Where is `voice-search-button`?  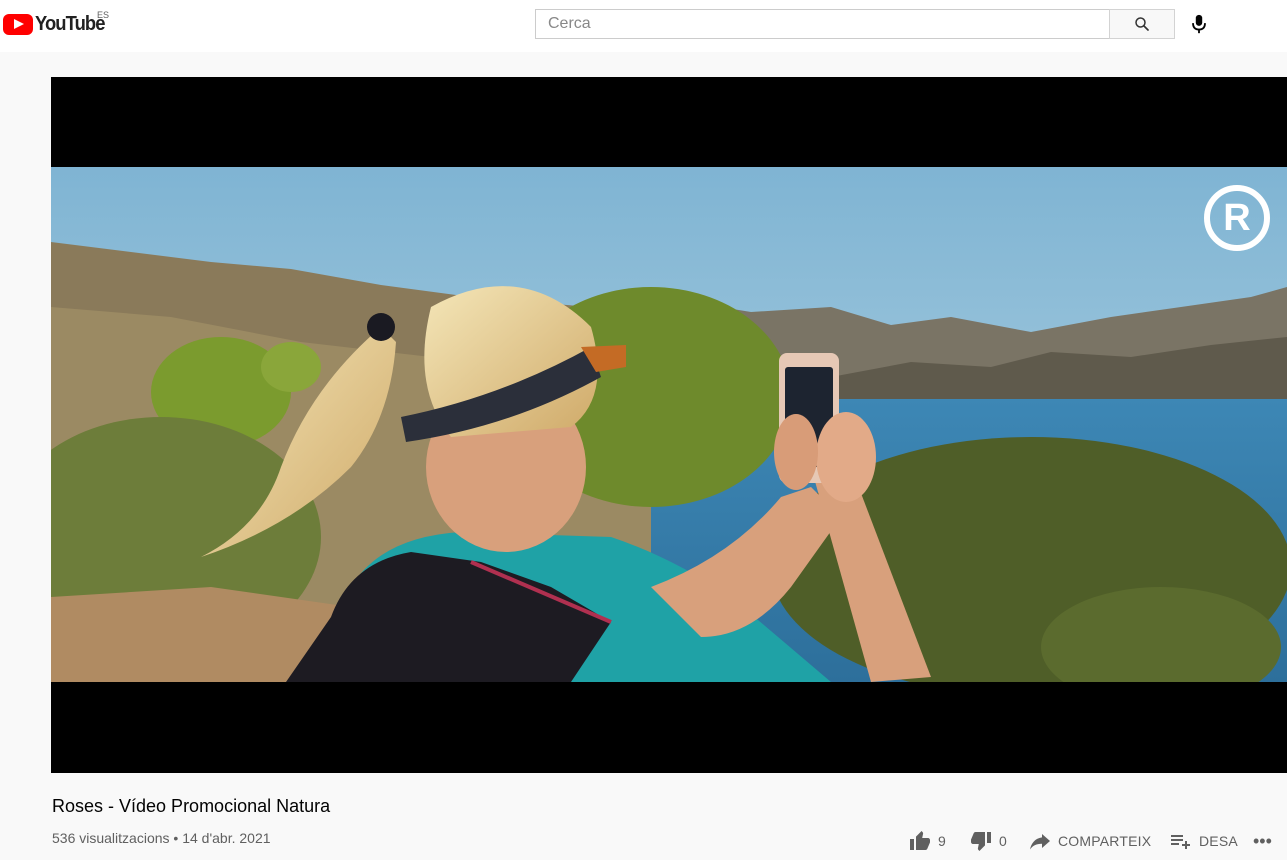
voice-search-button is located at coordinates (1199, 24).